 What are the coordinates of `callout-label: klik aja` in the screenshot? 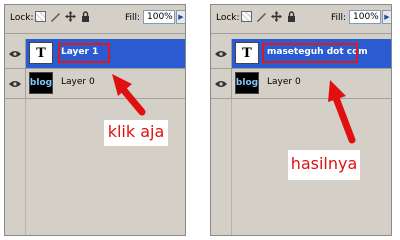 It's located at (136, 133).